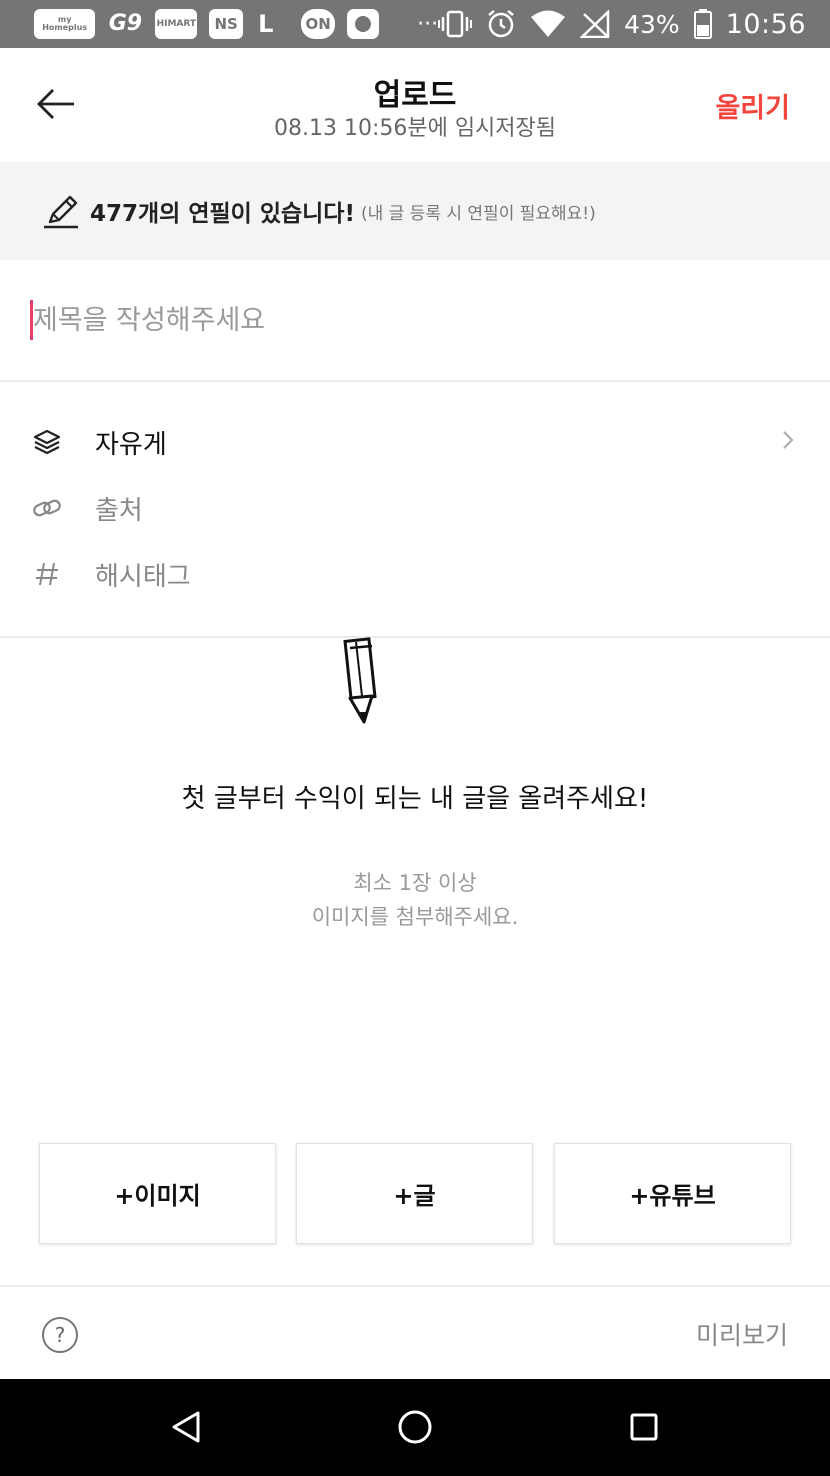 Image resolution: width=830 pixels, height=1476 pixels. Describe the element at coordinates (595, 24) in the screenshot. I see `no-signal-icon` at that location.